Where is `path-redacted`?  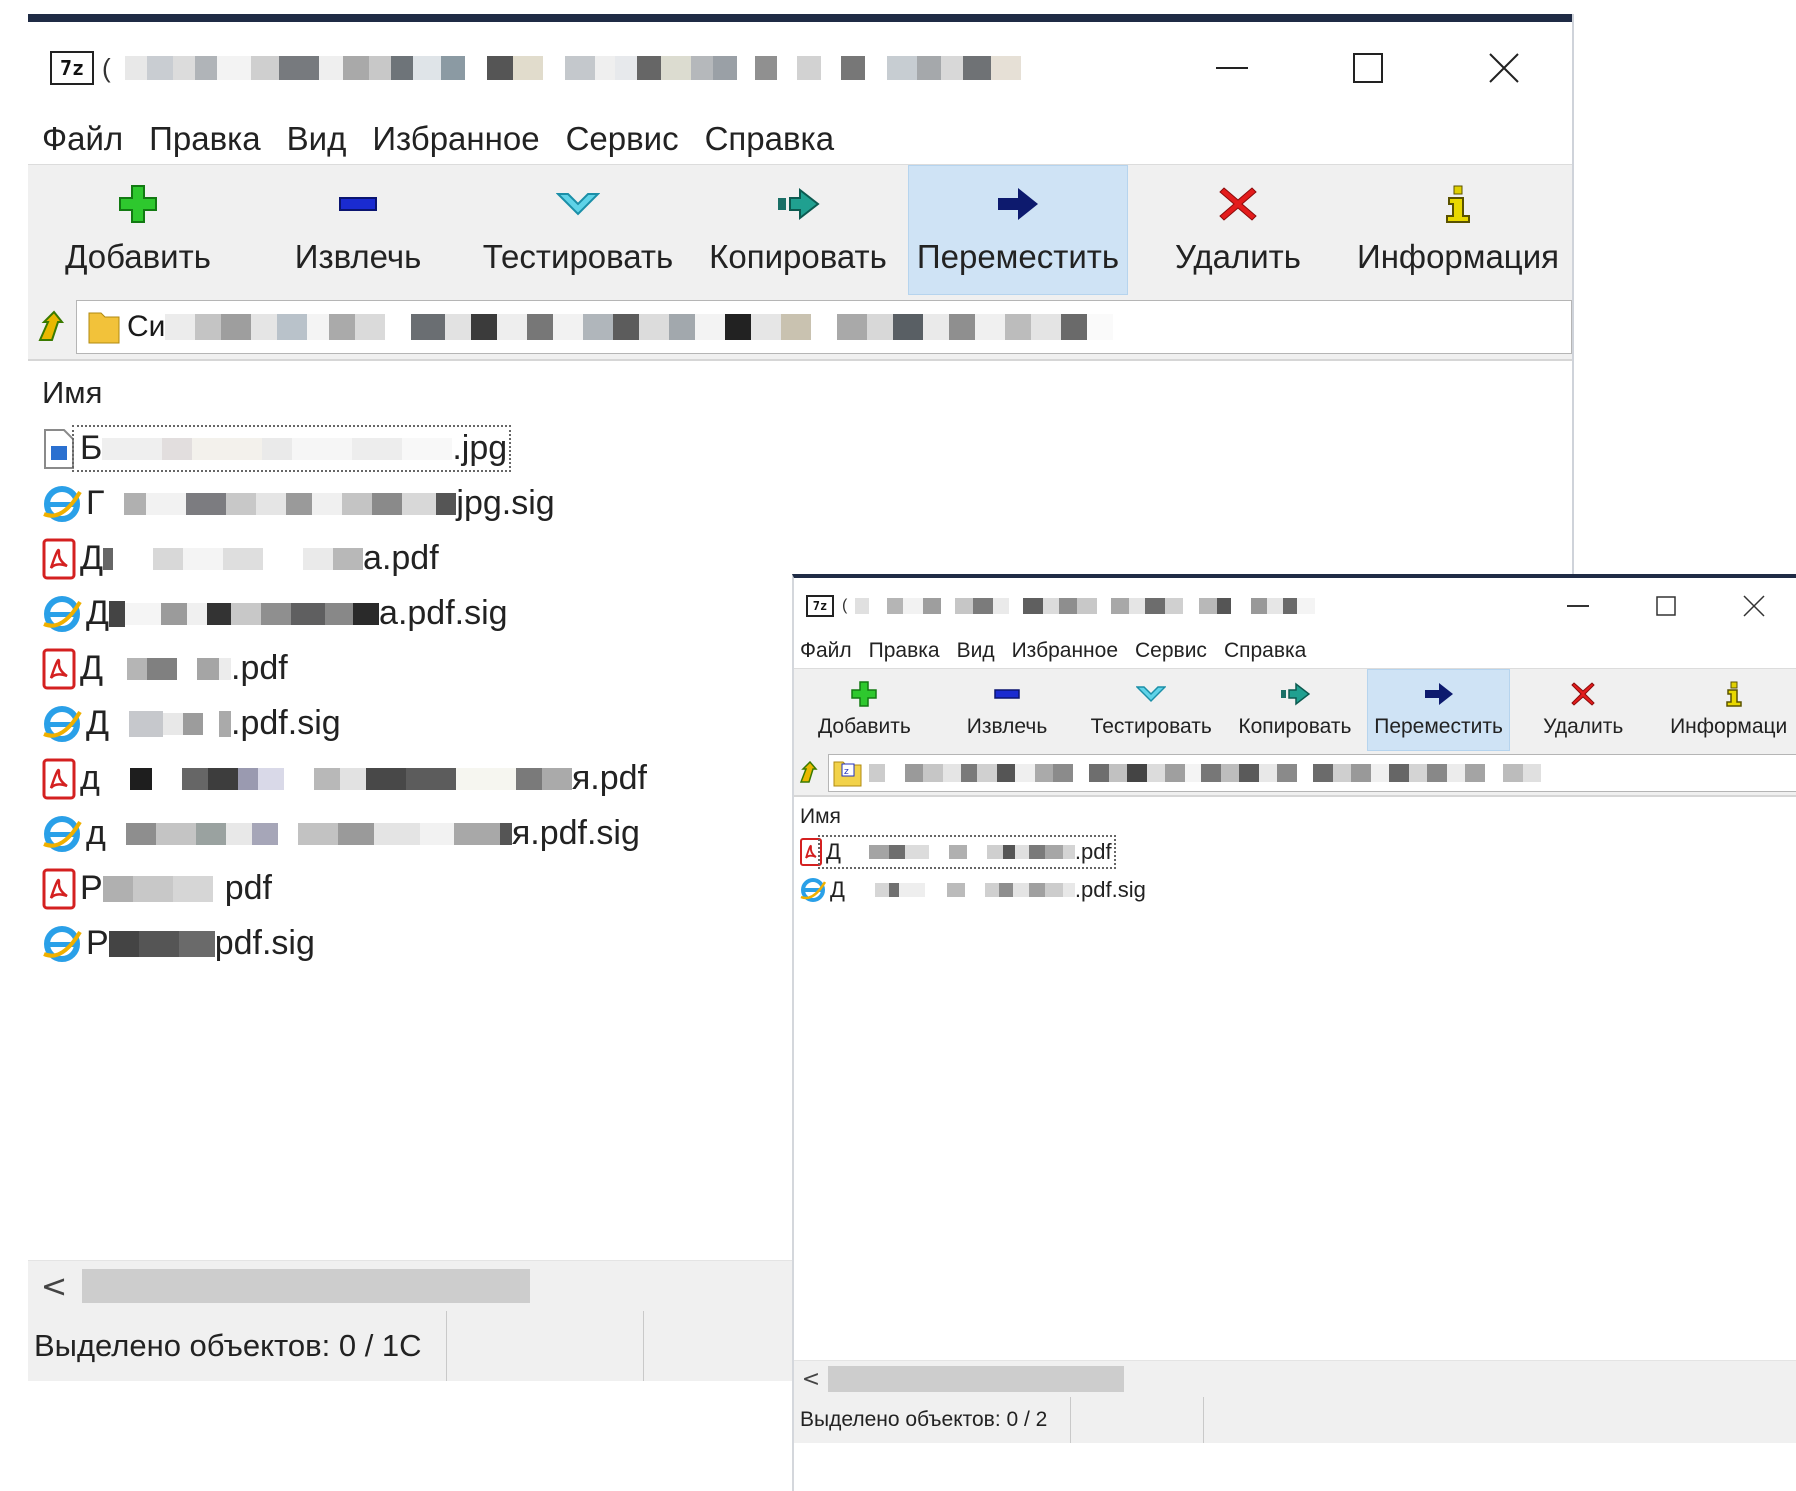 path-redacted is located at coordinates (1205, 773).